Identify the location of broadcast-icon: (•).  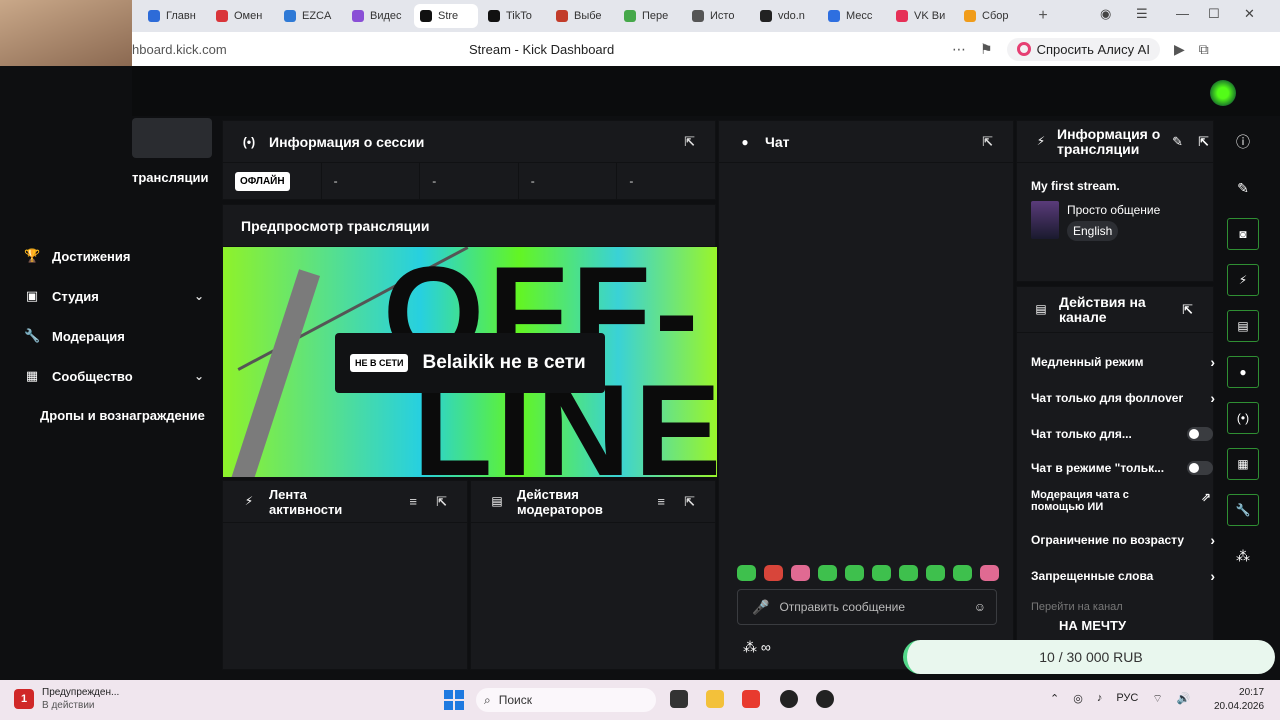
(249, 141).